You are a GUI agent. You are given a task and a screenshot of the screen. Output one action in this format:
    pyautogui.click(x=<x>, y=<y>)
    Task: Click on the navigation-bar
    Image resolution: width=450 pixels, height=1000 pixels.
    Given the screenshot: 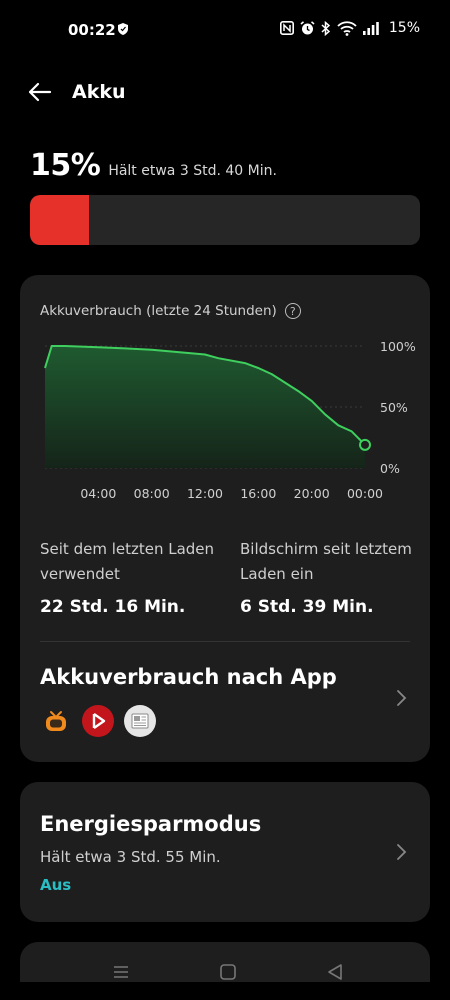 What is the action you would take?
    pyautogui.click(x=225, y=977)
    